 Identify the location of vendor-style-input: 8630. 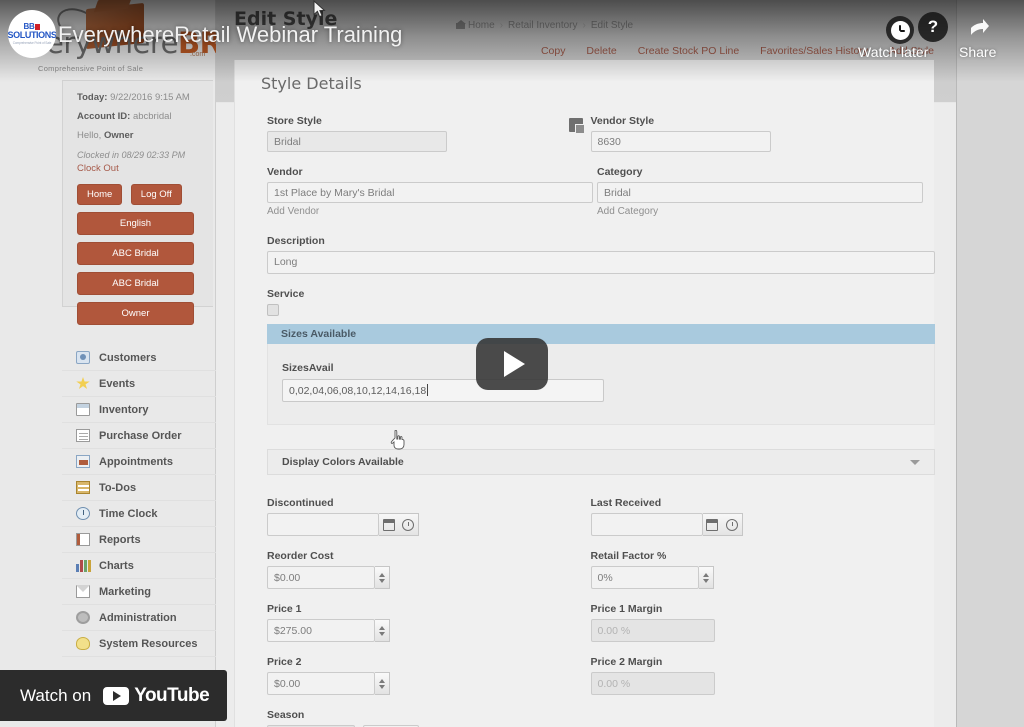
(680, 141).